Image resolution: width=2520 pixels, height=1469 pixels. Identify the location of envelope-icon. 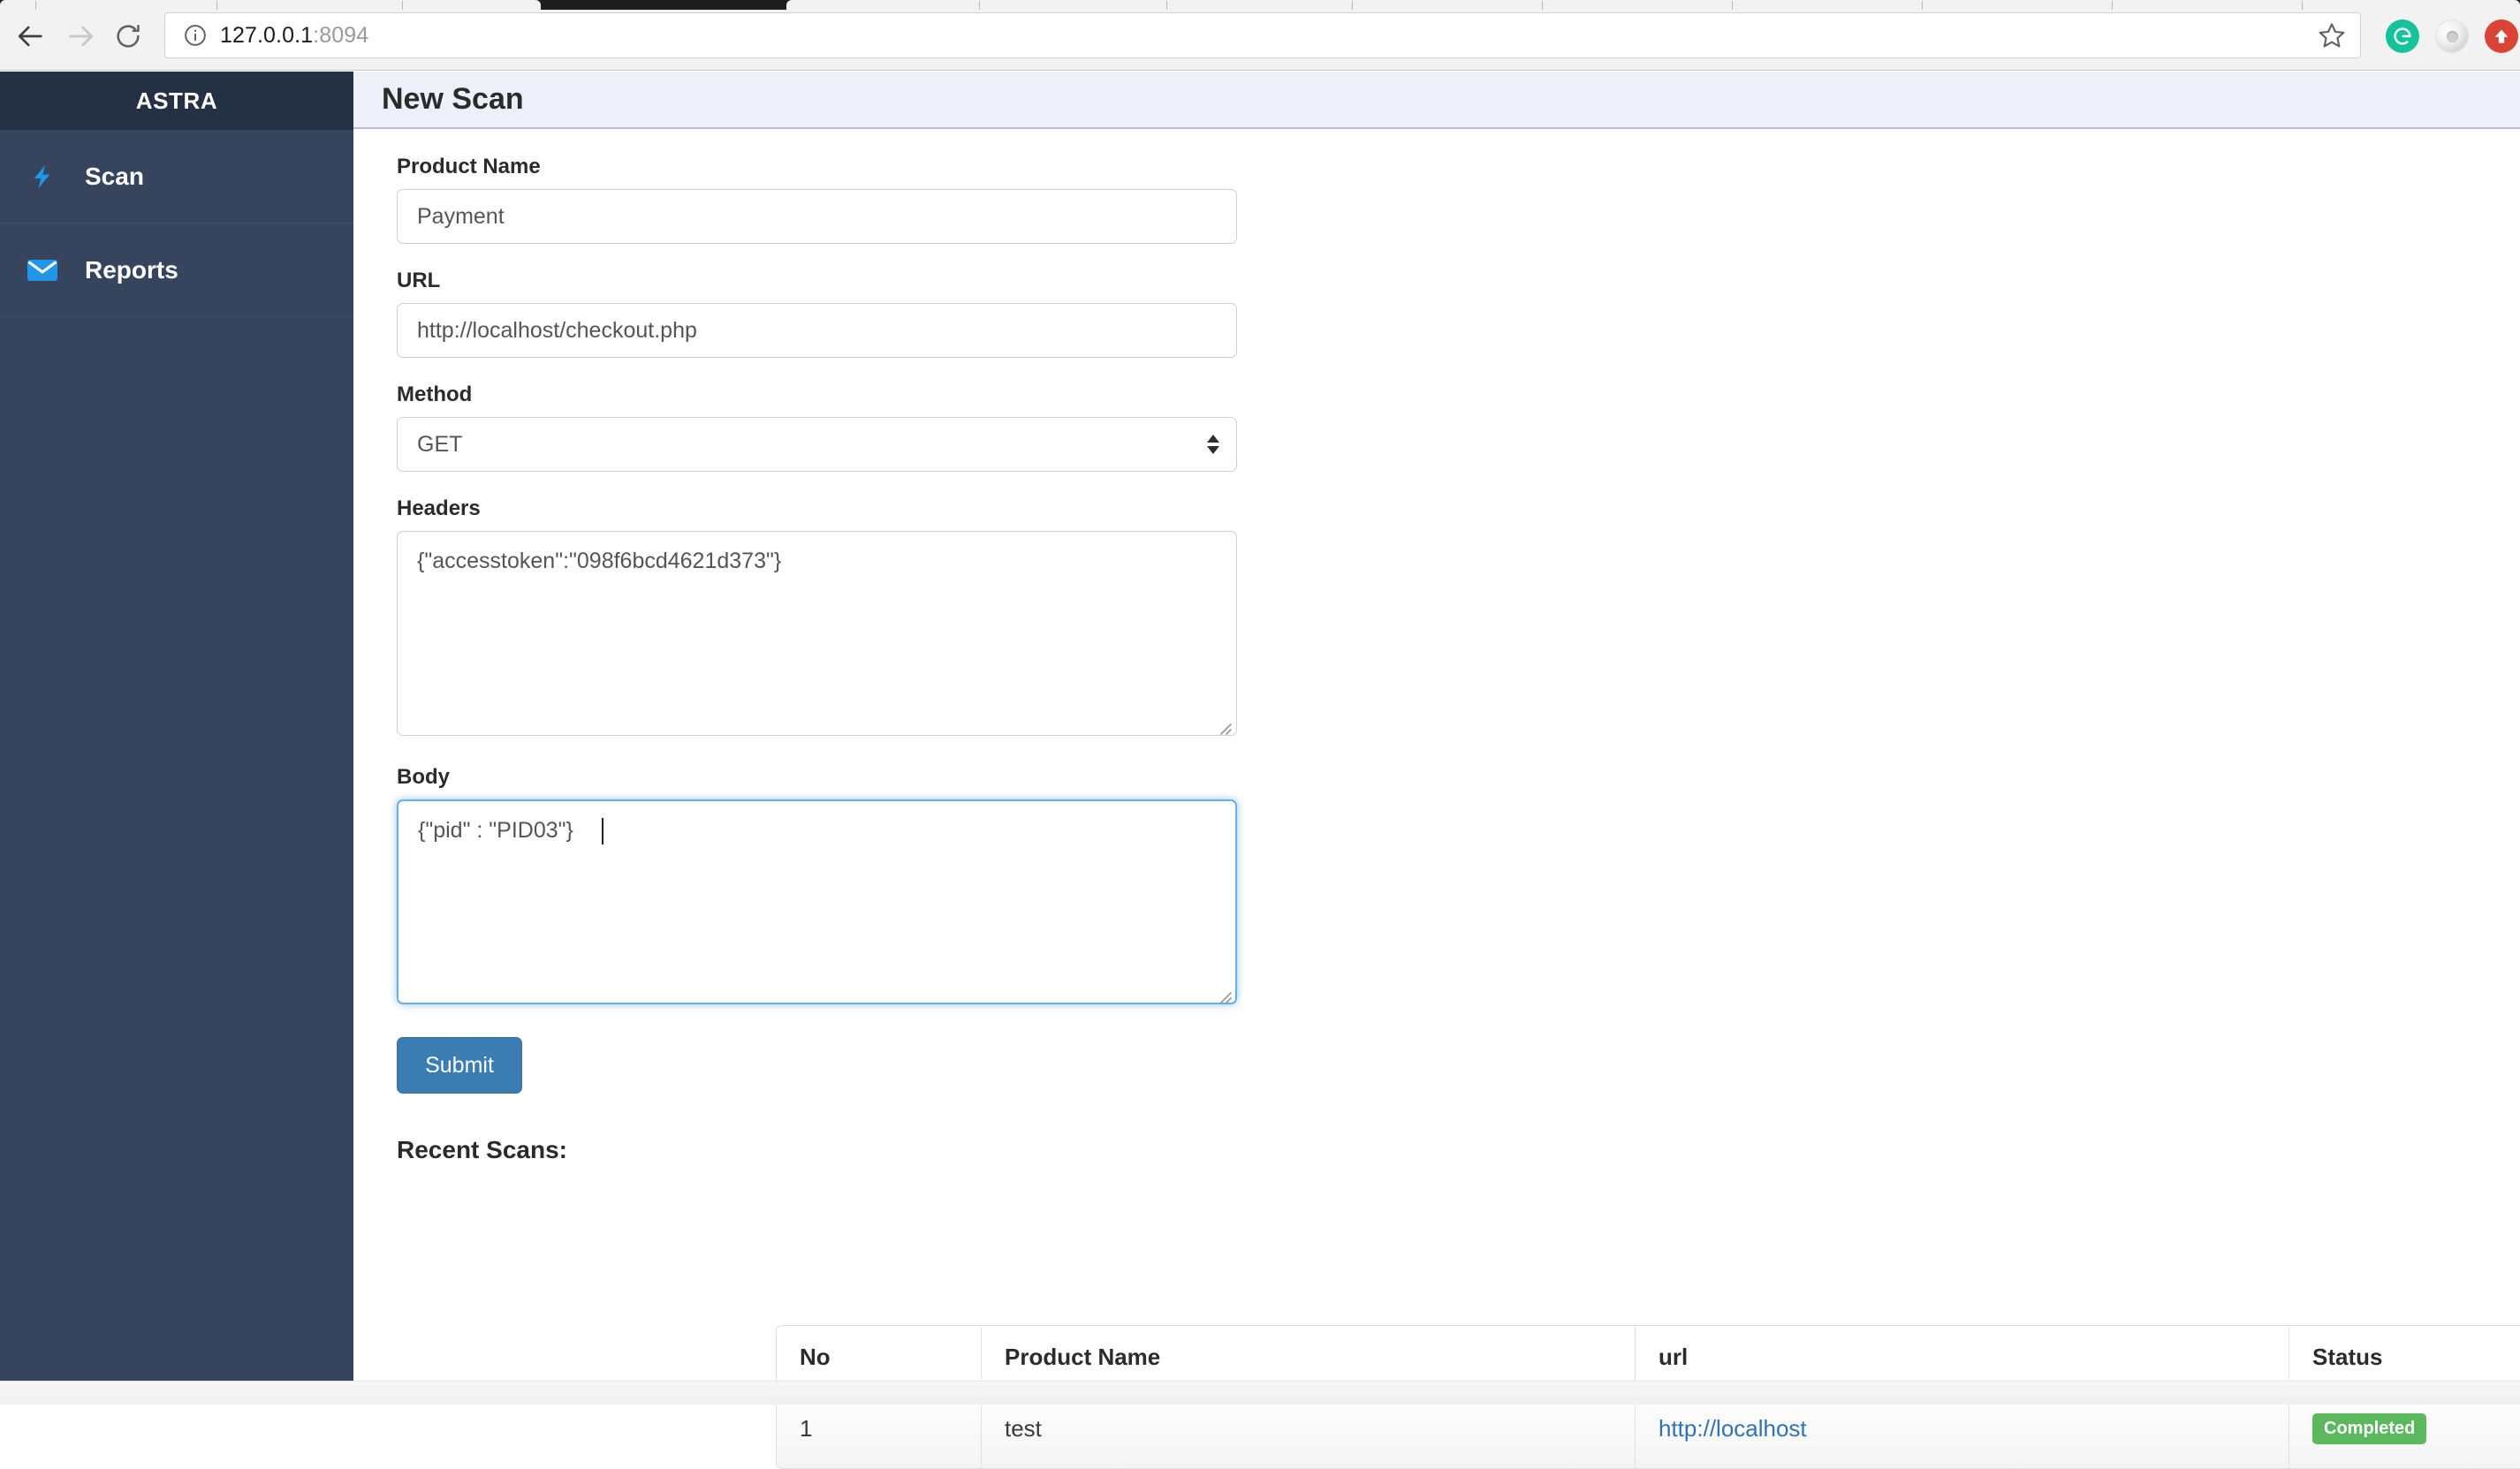
(42, 270).